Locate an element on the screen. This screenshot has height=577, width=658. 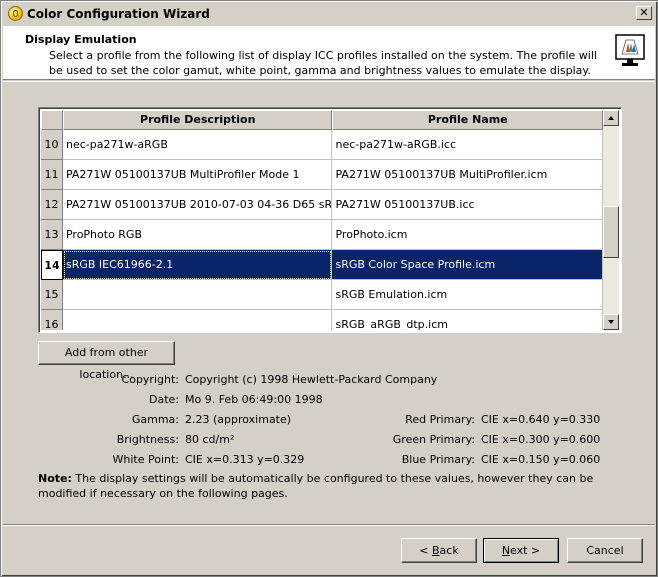
white-point-value: CIE x=0.313 y=0.329 is located at coordinates (245, 459).